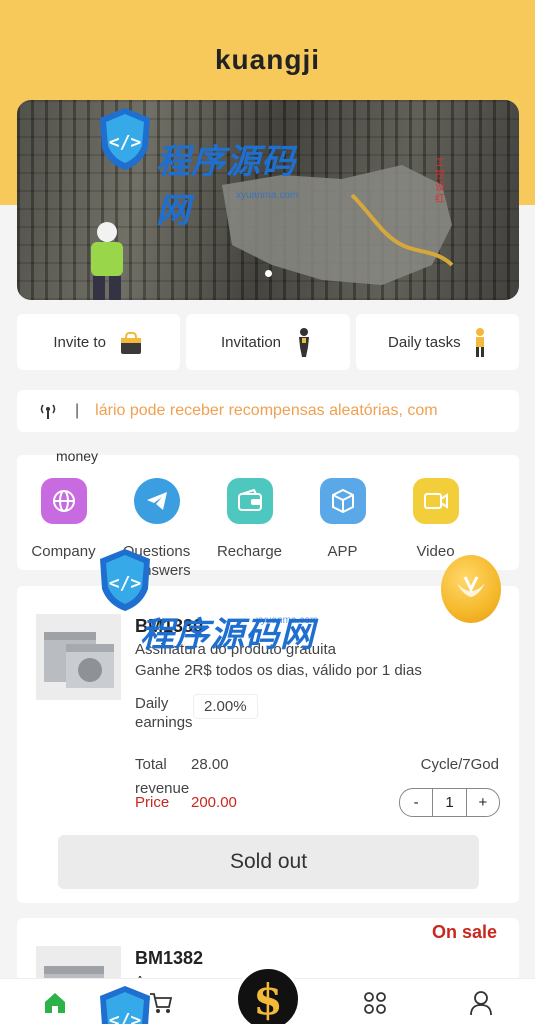 Image resolution: width=535 pixels, height=1024 pixels. Describe the element at coordinates (152, 802) in the screenshot. I see `price-label: Price` at that location.